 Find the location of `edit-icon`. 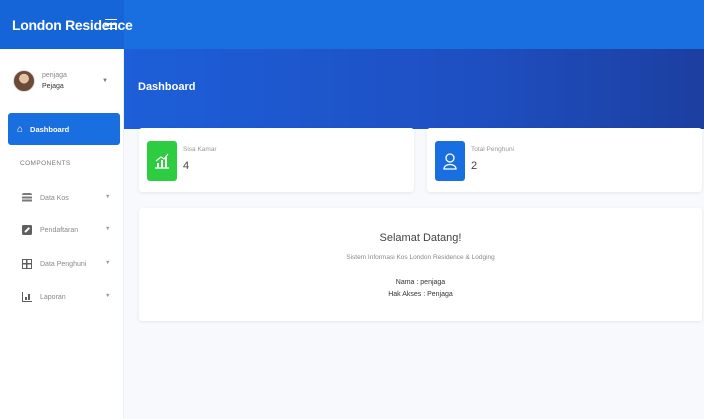

edit-icon is located at coordinates (27, 230).